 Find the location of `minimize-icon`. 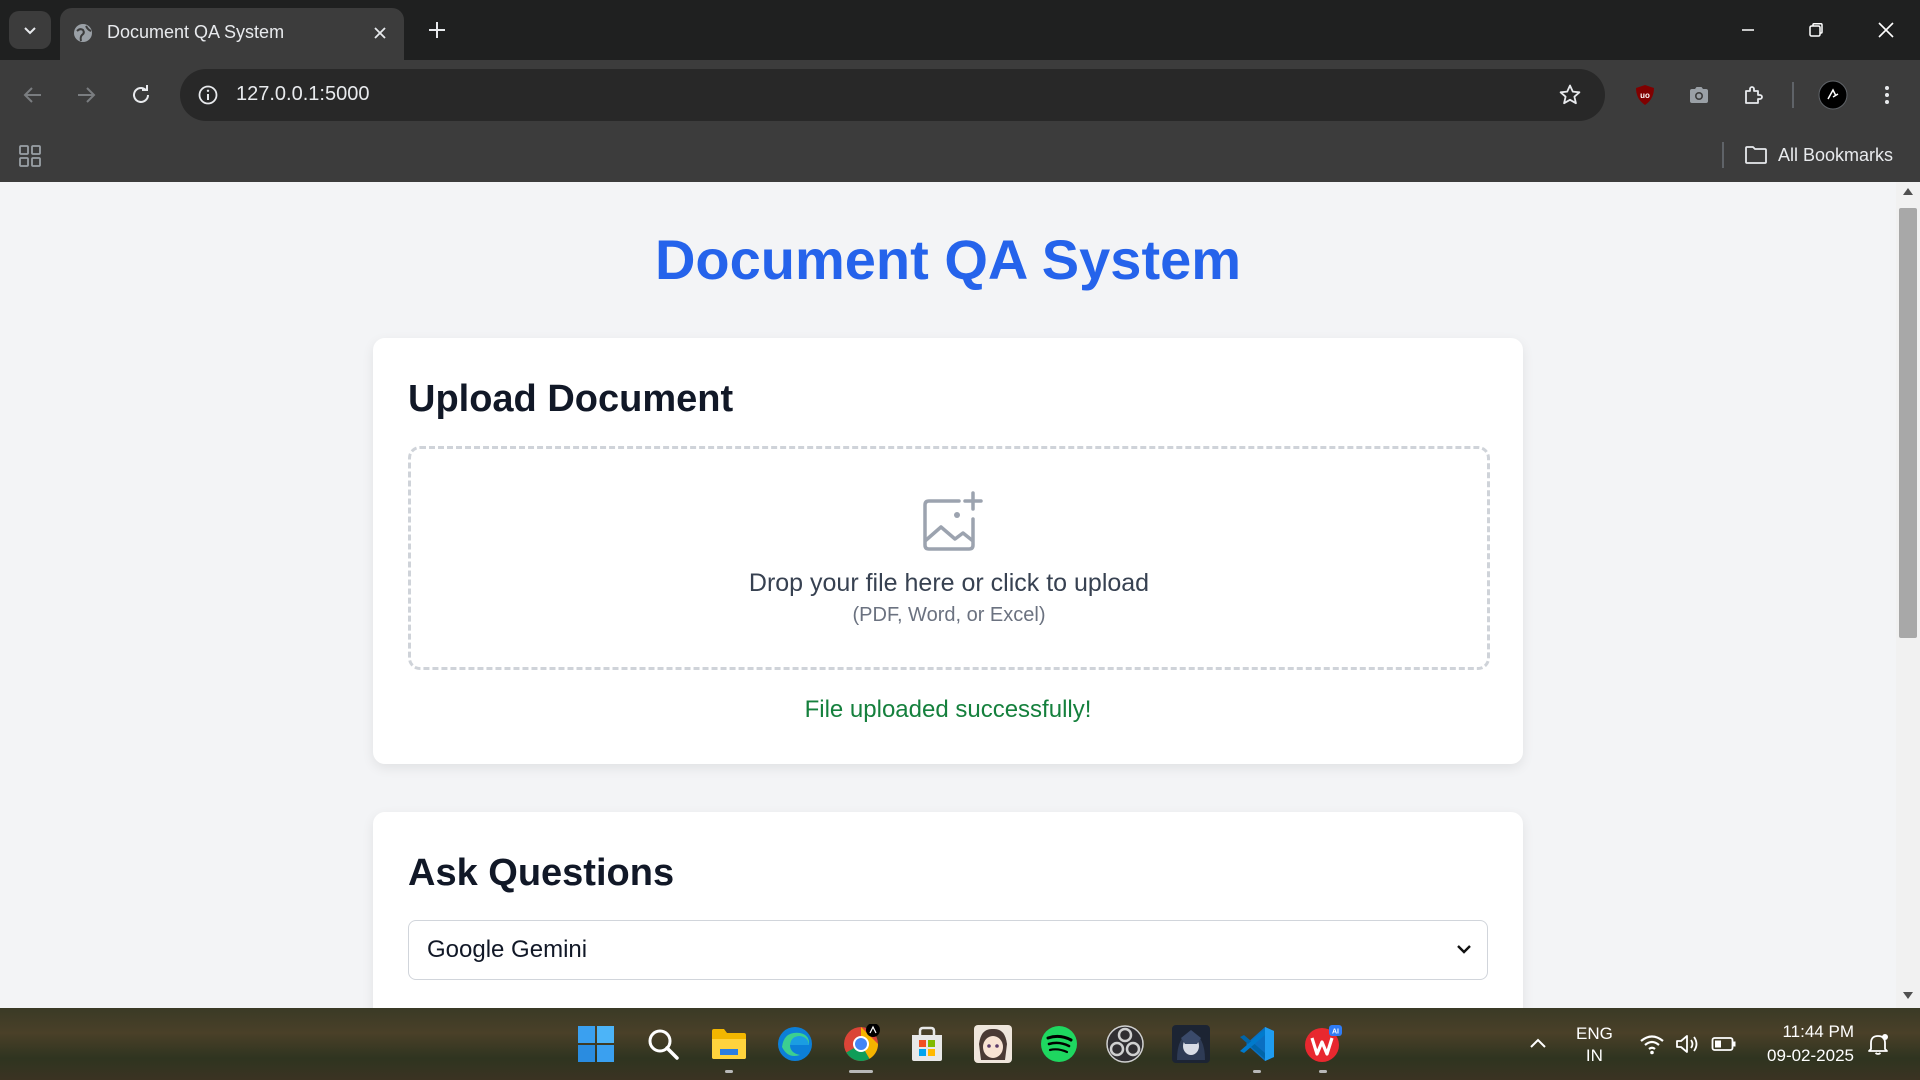

minimize-icon is located at coordinates (1748, 30).